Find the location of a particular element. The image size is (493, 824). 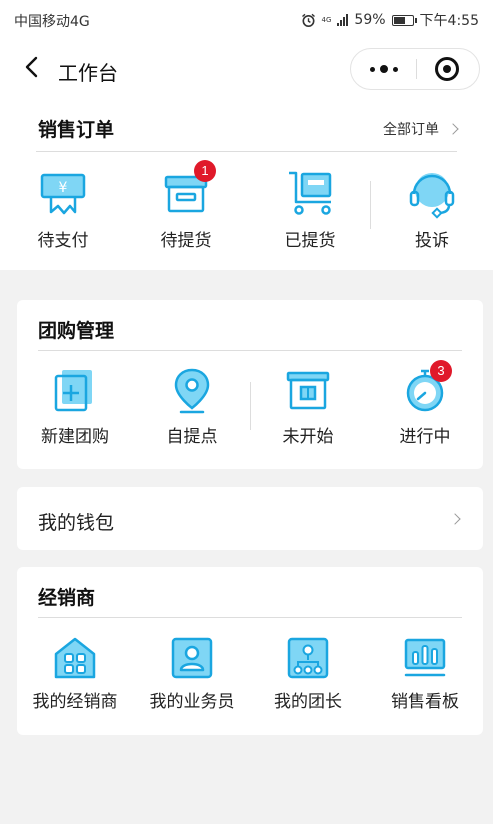

network-type: 4G is located at coordinates (326, 19).